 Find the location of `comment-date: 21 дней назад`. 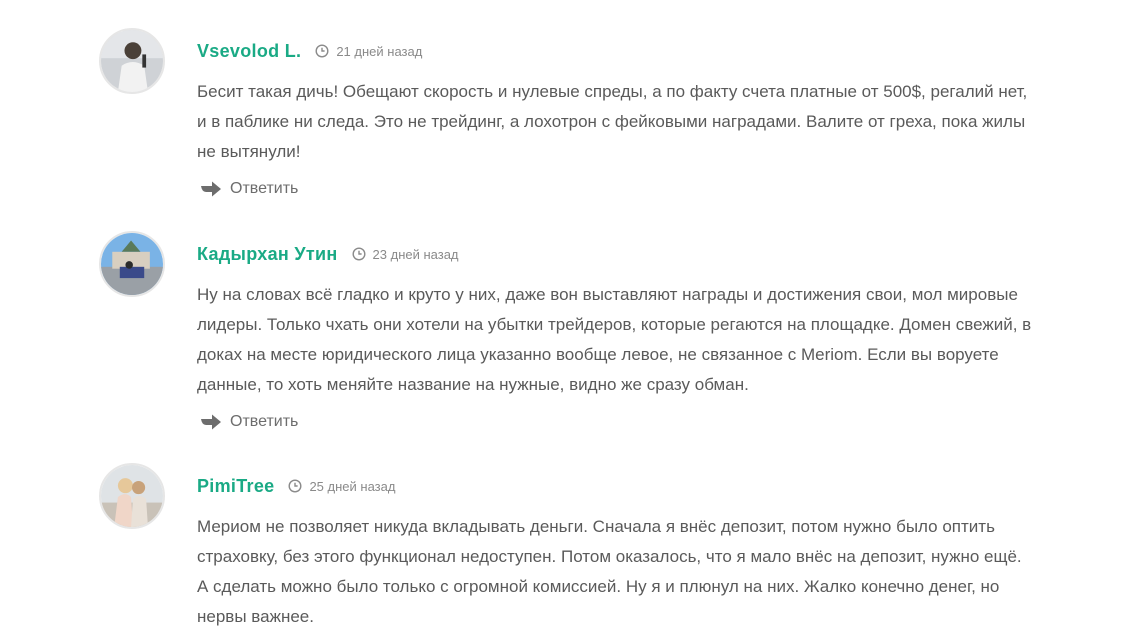

comment-date: 21 дней назад is located at coordinates (368, 51).